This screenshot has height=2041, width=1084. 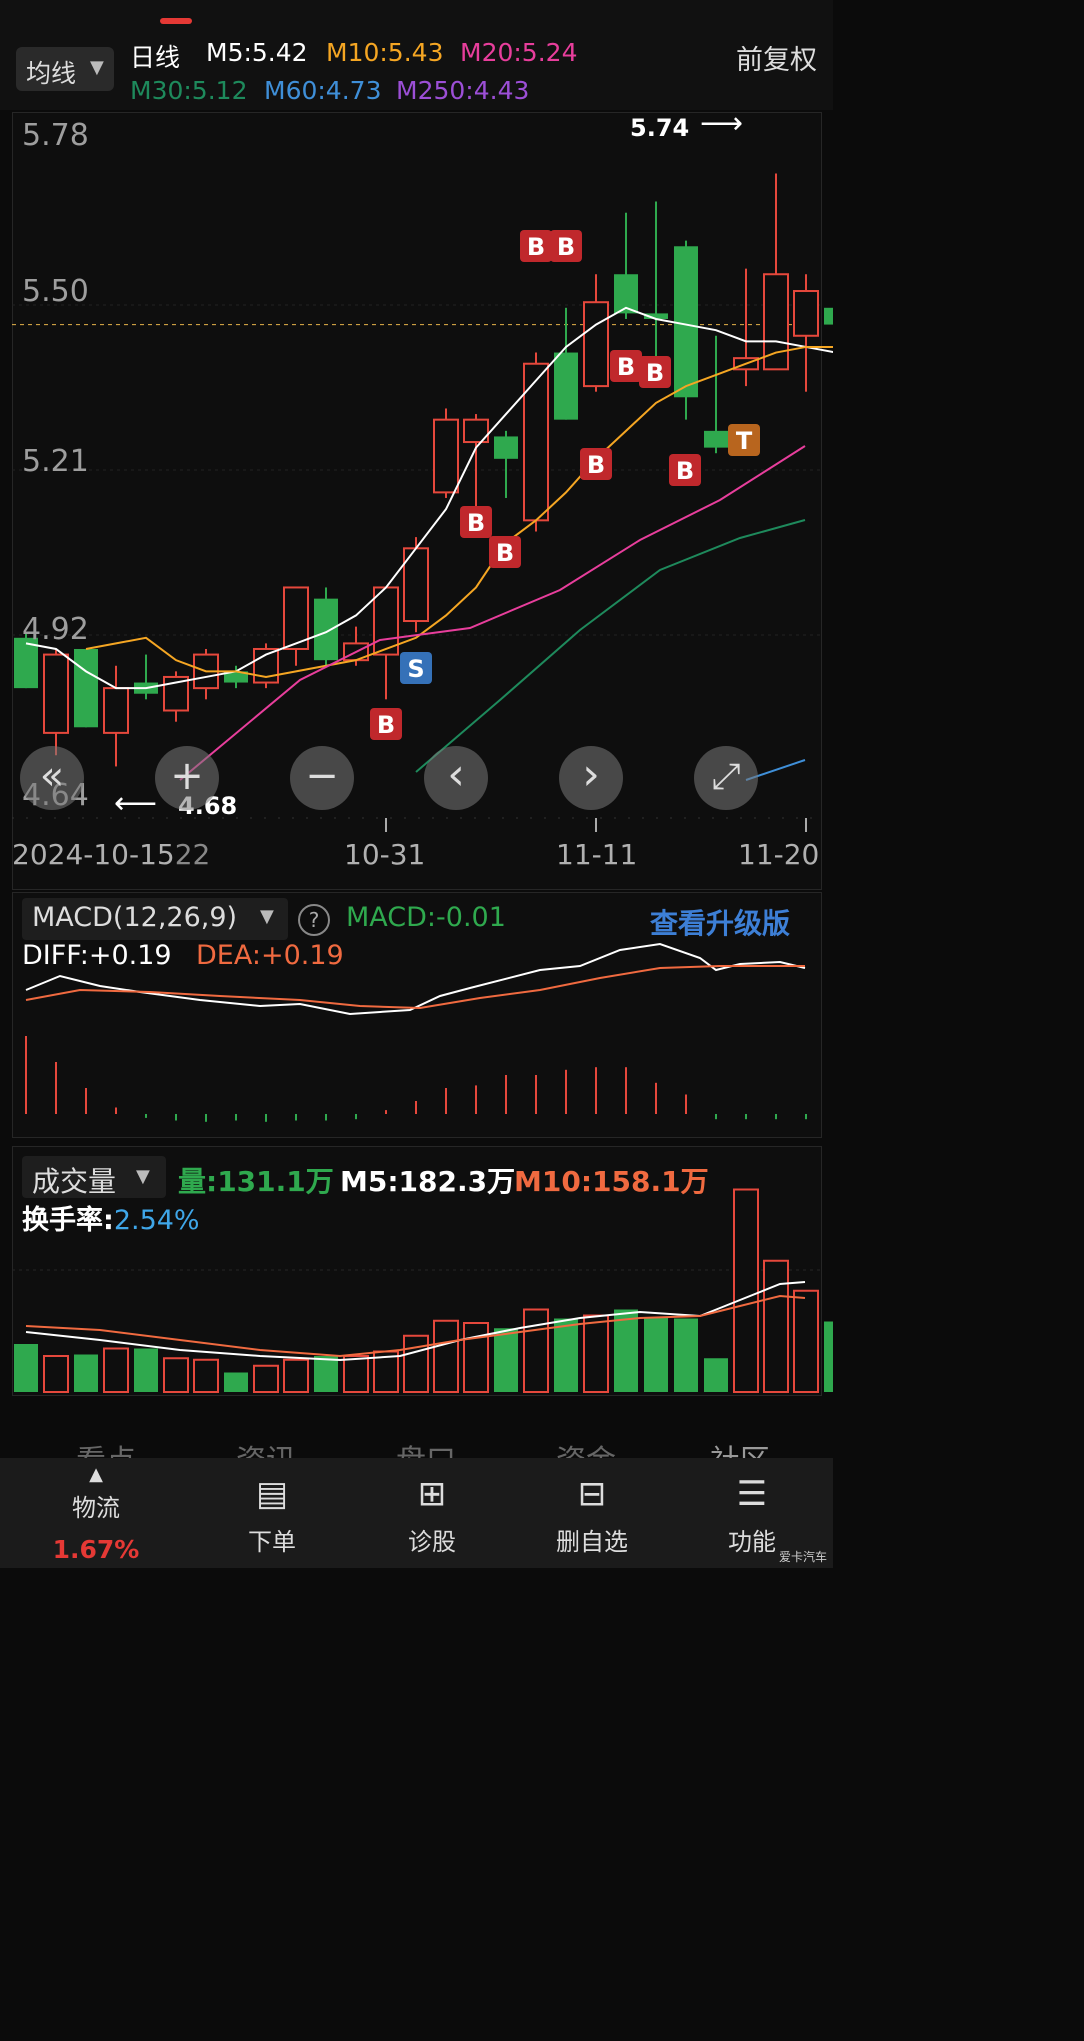 What do you see at coordinates (432, 1515) in the screenshot?
I see `nav-item-diagnose: ⊞ 诊股` at bounding box center [432, 1515].